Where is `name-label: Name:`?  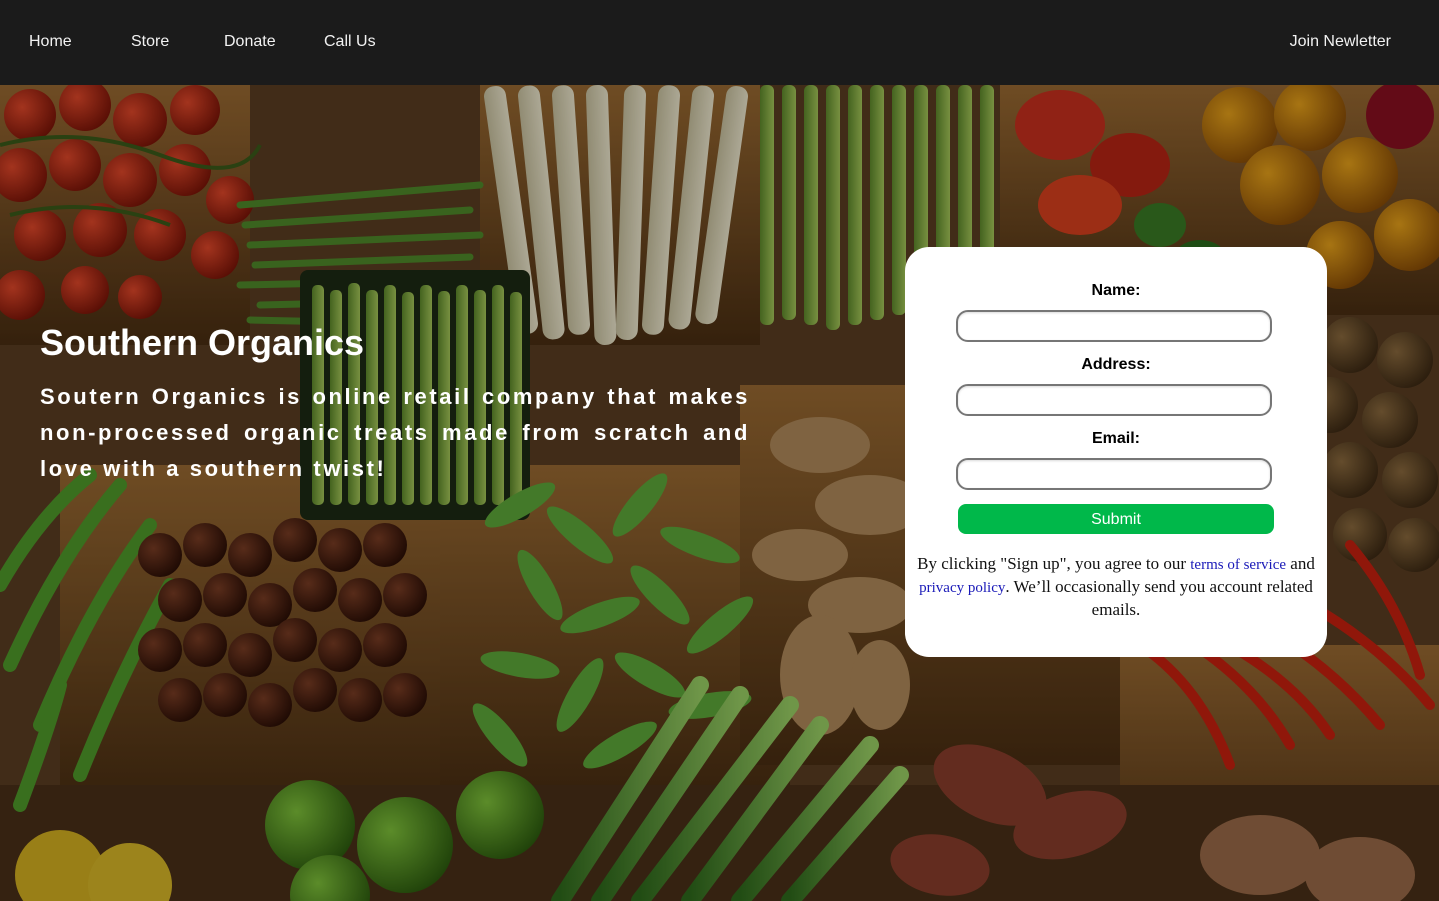
name-label: Name: is located at coordinates (1116, 290).